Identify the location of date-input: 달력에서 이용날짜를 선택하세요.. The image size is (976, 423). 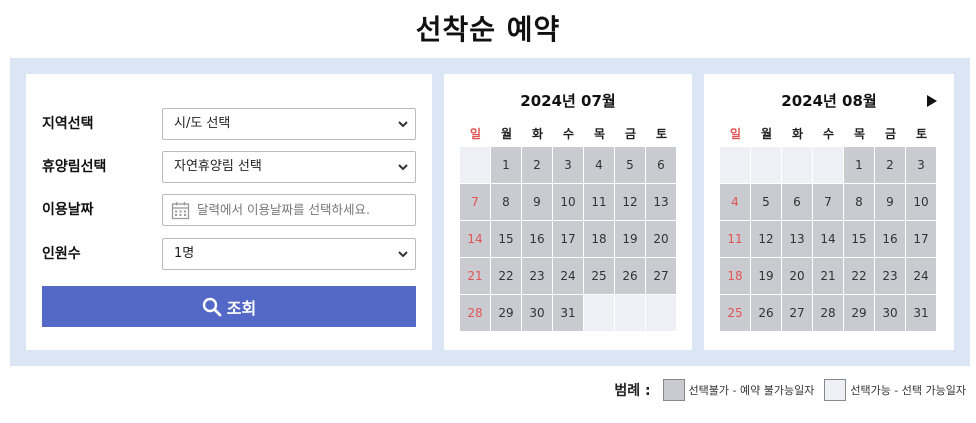
(289, 210).